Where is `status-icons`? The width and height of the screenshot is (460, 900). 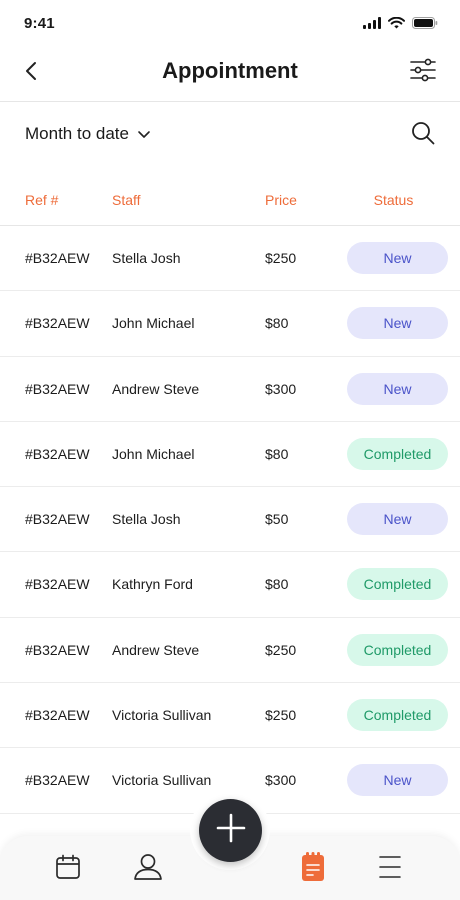
status-icons is located at coordinates (400, 25).